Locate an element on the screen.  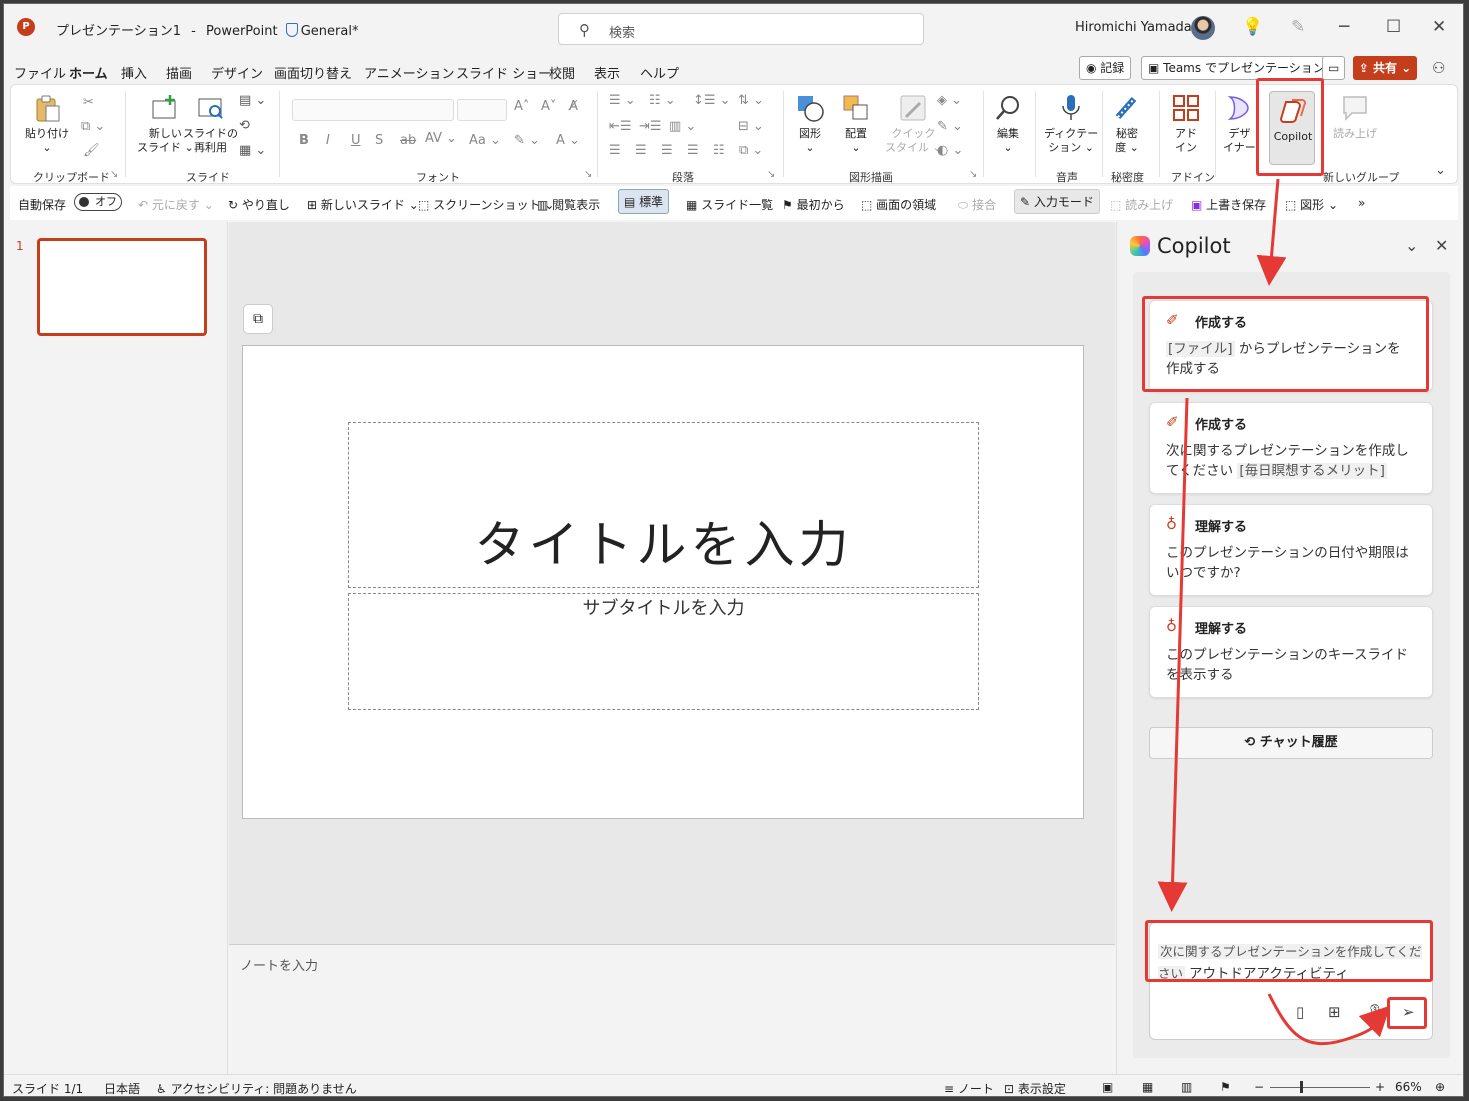
designer-button: デザ イナー is located at coordinates (1239, 124).